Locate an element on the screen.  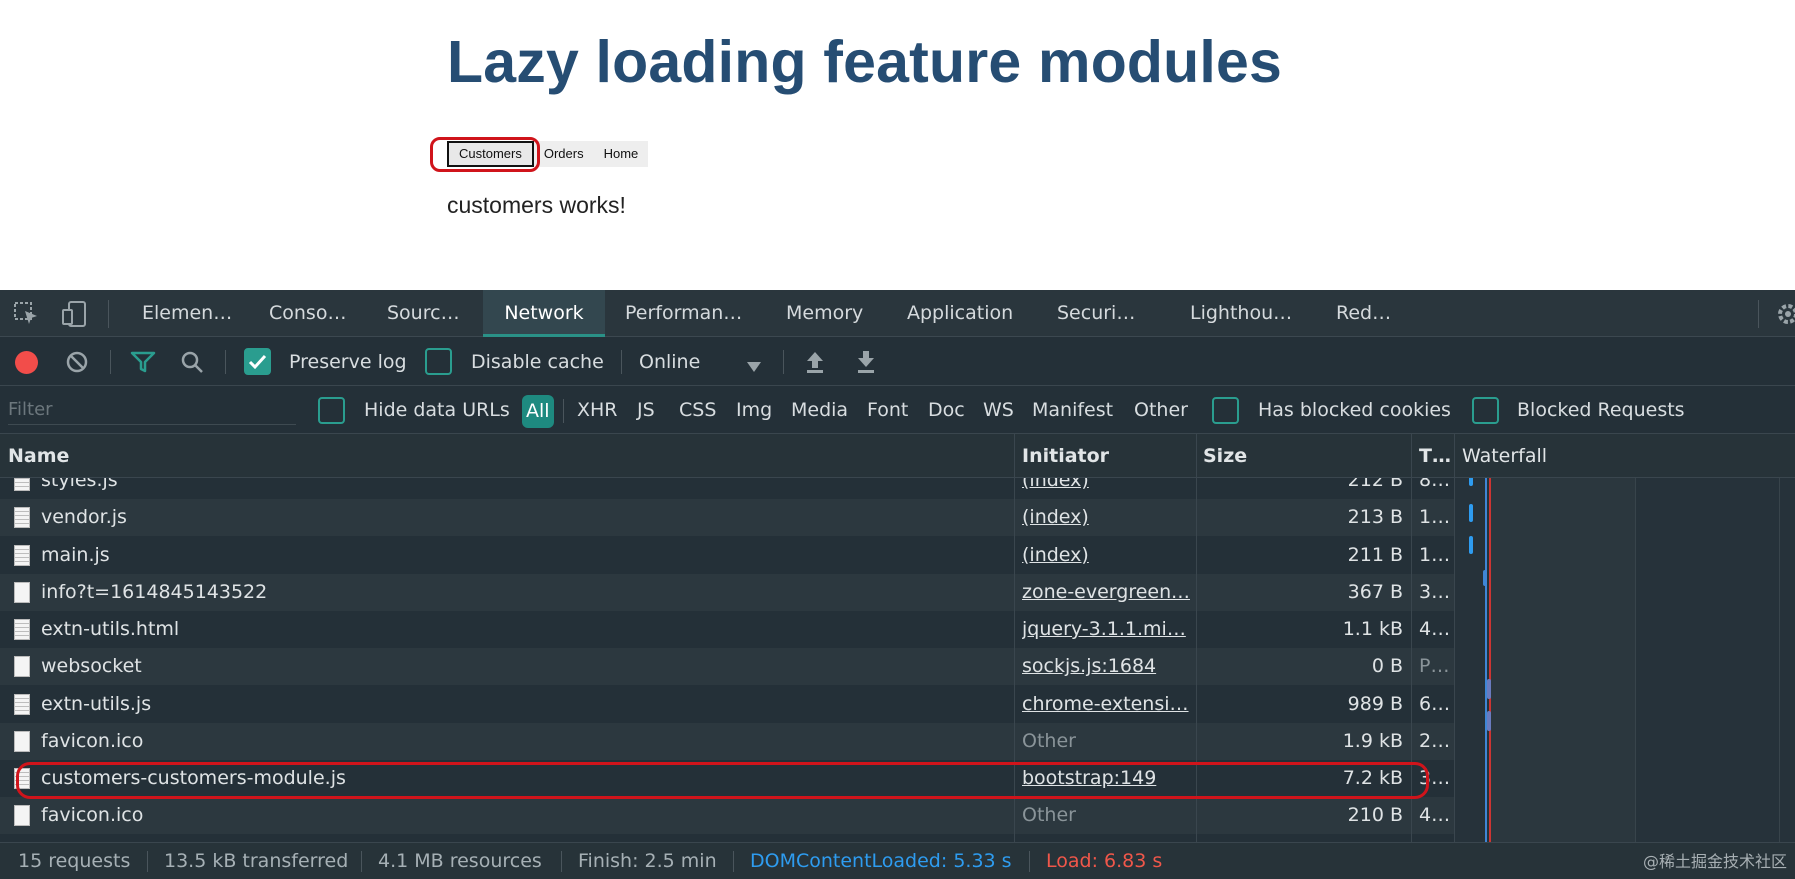
filter-type-xhr: XHR is located at coordinates (597, 410).